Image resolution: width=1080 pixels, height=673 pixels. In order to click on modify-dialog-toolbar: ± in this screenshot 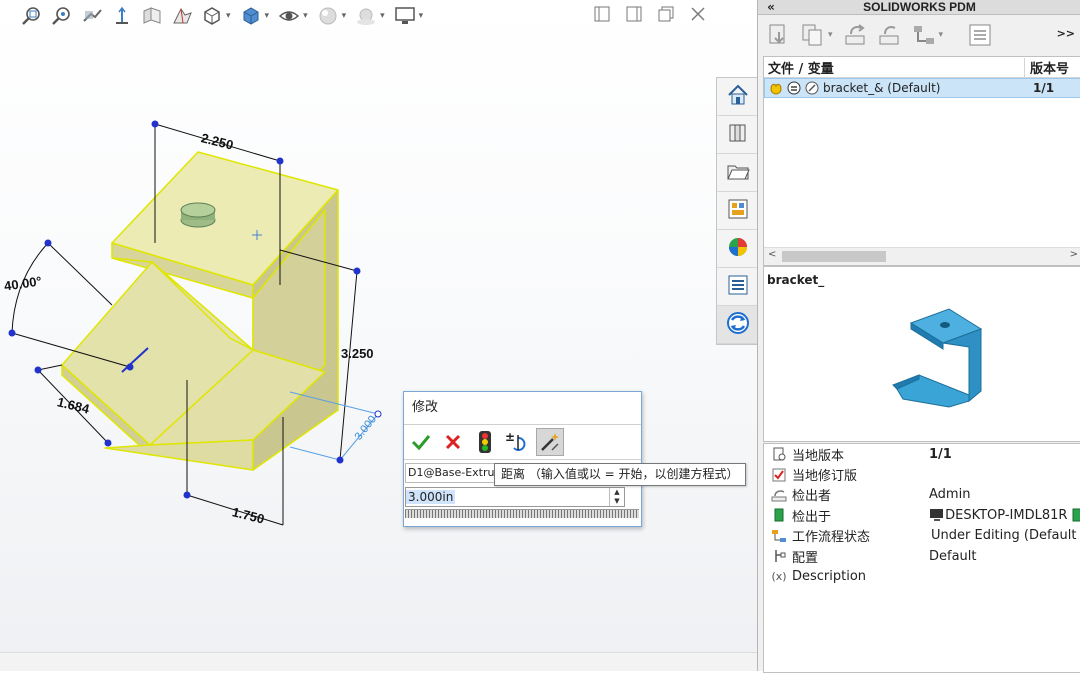, I will do `click(522, 442)`.